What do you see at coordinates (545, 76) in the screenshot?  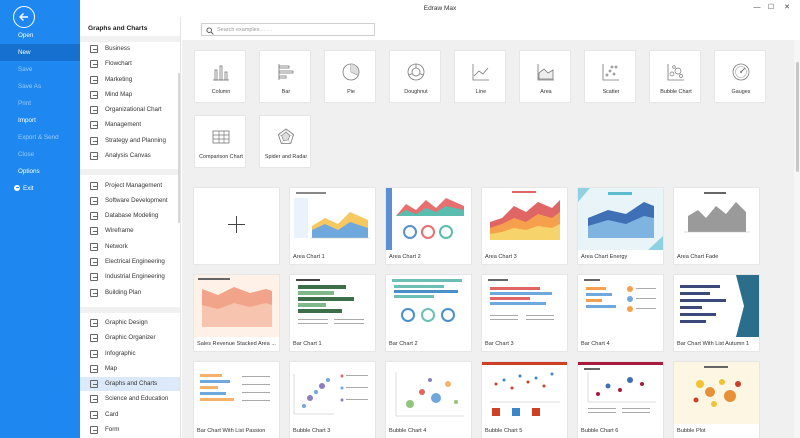 I see `chart-type-area: Area` at bounding box center [545, 76].